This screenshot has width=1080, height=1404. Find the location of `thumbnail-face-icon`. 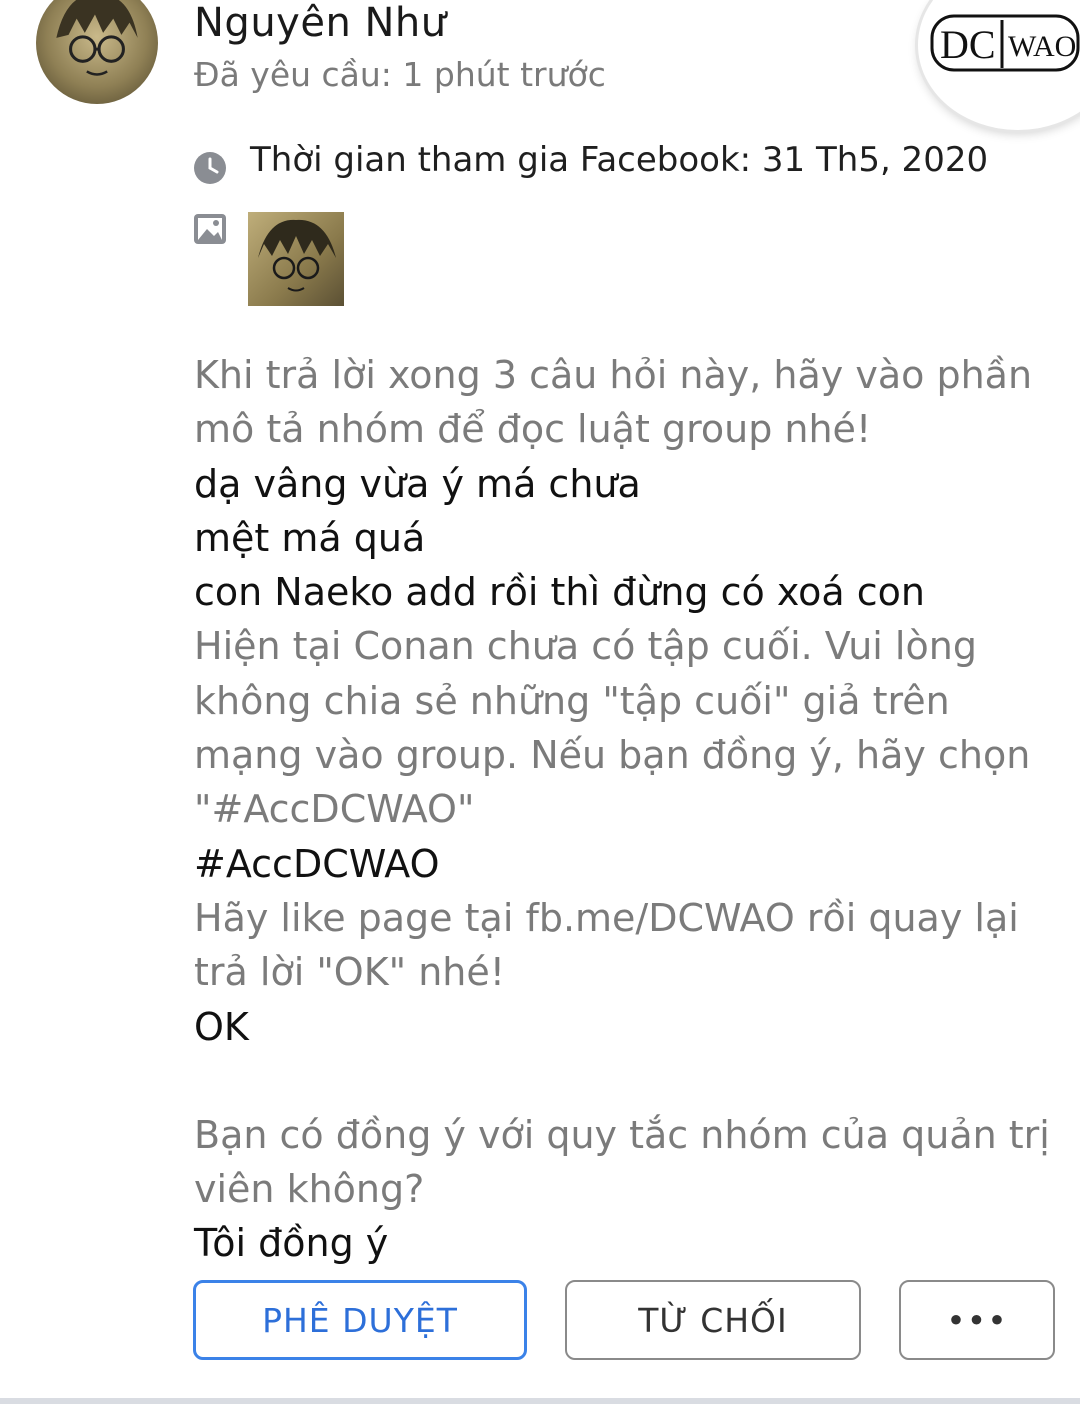

thumbnail-face-icon is located at coordinates (297, 255).